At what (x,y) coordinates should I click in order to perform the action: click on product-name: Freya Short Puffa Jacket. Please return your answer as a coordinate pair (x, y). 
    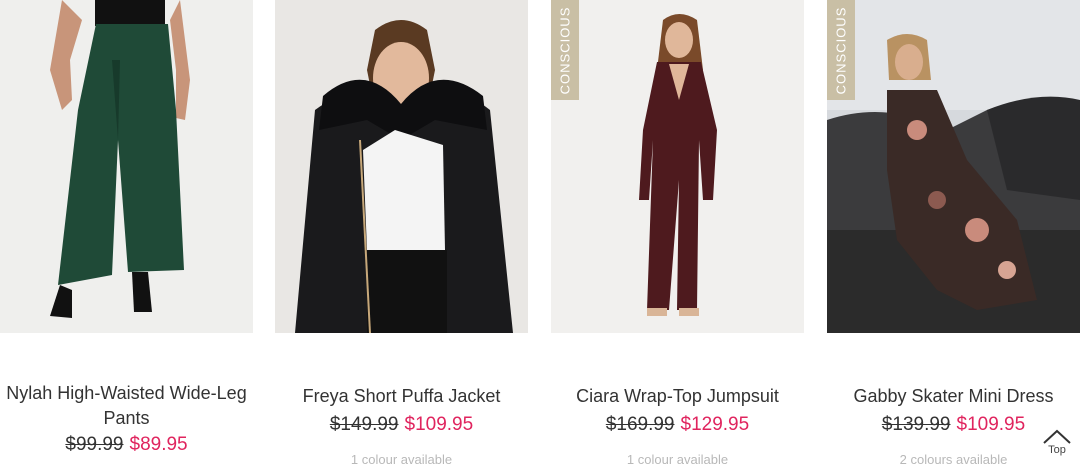
    Looking at the image, I should click on (401, 396).